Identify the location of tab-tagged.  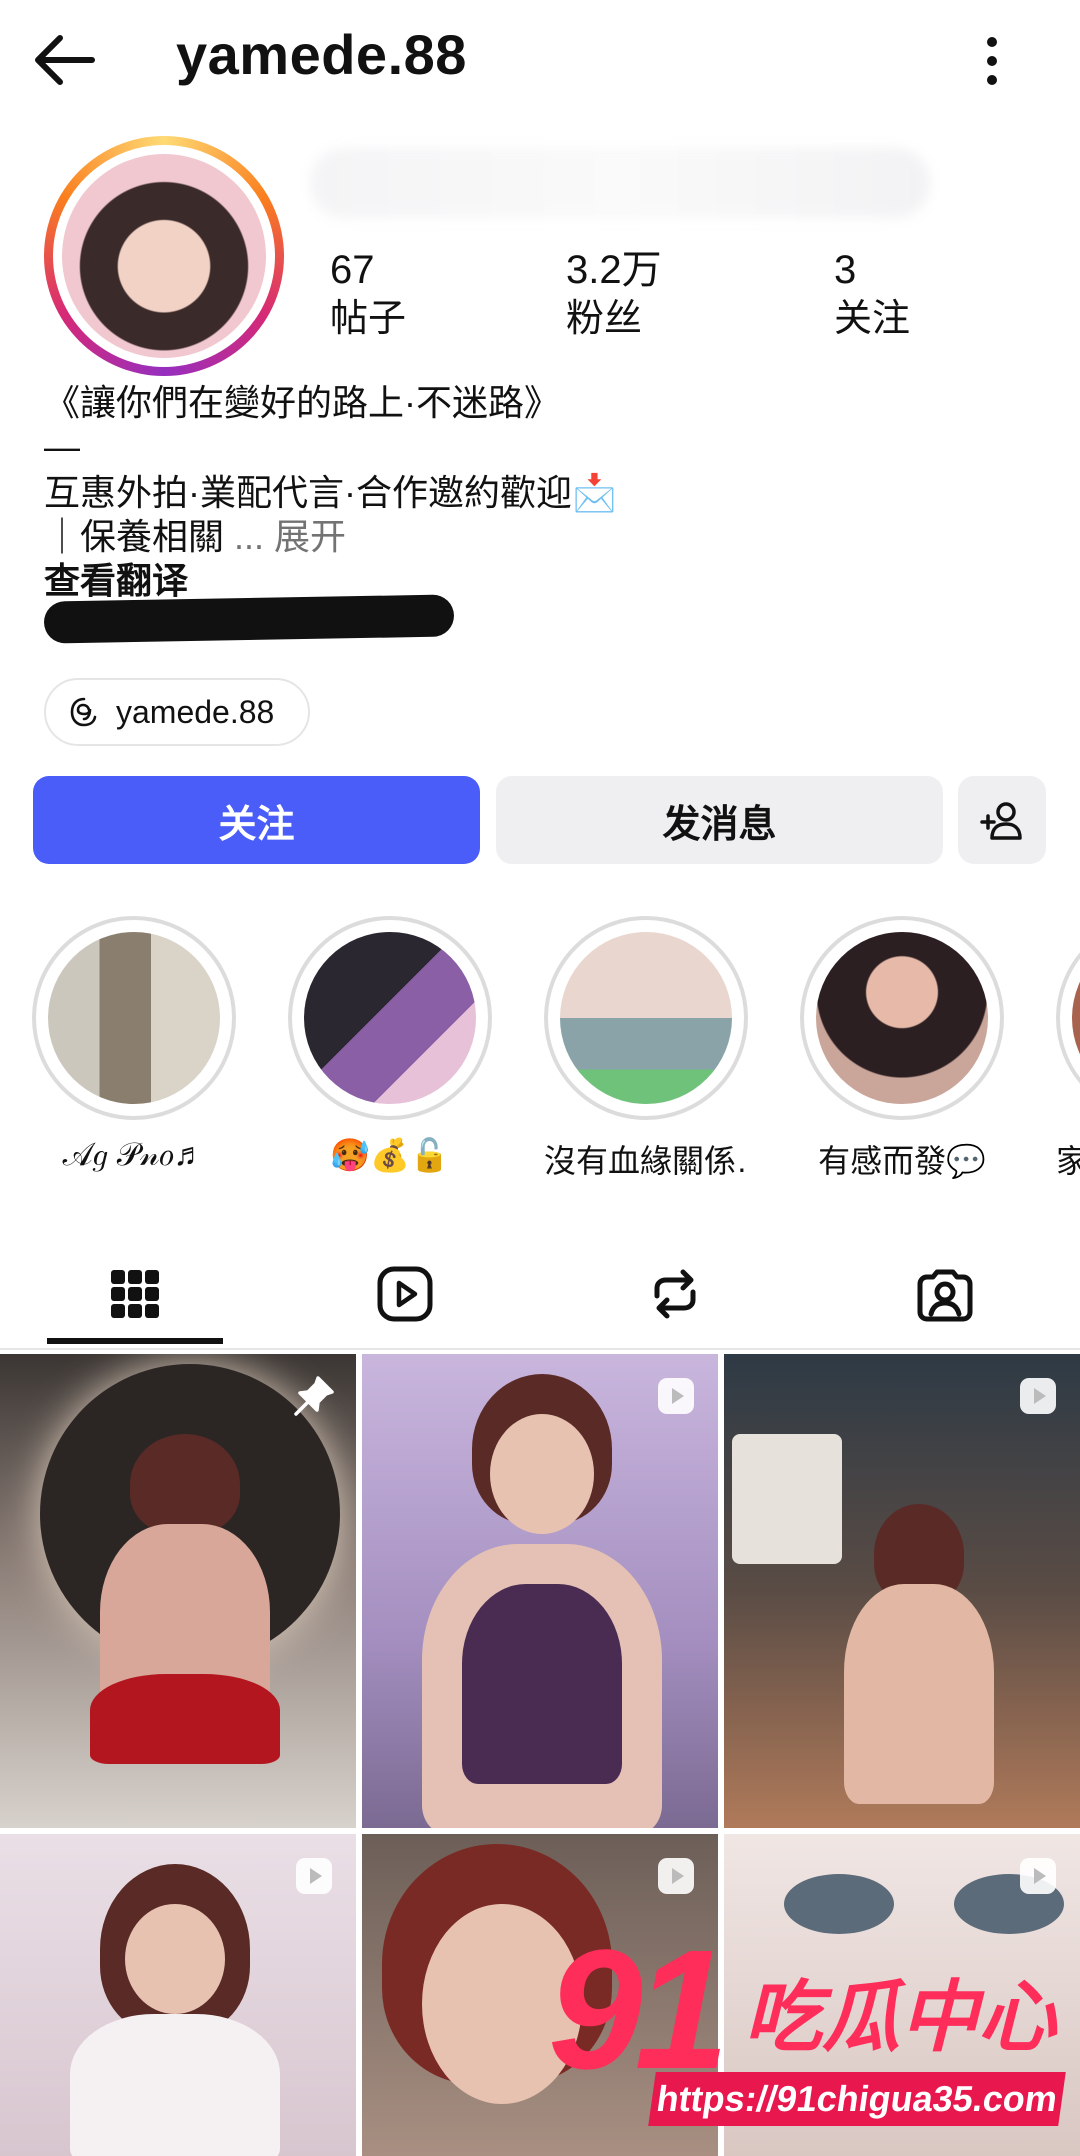
(945, 1294).